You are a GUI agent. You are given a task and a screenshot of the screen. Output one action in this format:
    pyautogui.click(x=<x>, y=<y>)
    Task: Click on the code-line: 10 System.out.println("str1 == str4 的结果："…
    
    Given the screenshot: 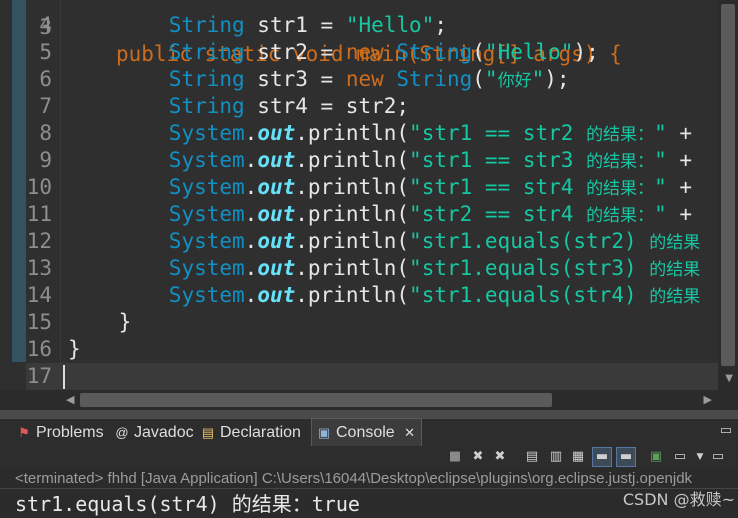 What is the action you would take?
    pyautogui.click(x=359, y=187)
    